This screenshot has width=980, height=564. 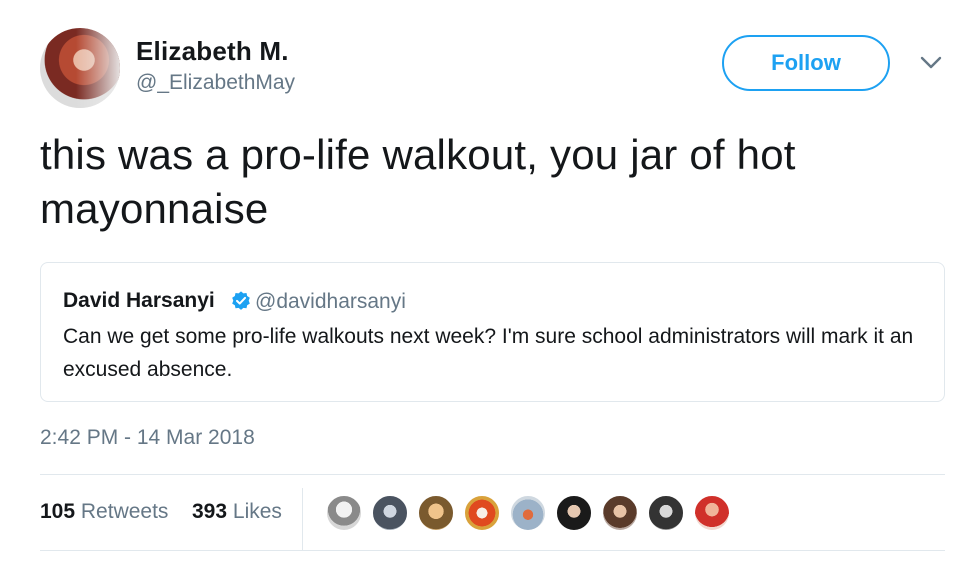 What do you see at coordinates (58, 511) in the screenshot?
I see `retweets-count: 105` at bounding box center [58, 511].